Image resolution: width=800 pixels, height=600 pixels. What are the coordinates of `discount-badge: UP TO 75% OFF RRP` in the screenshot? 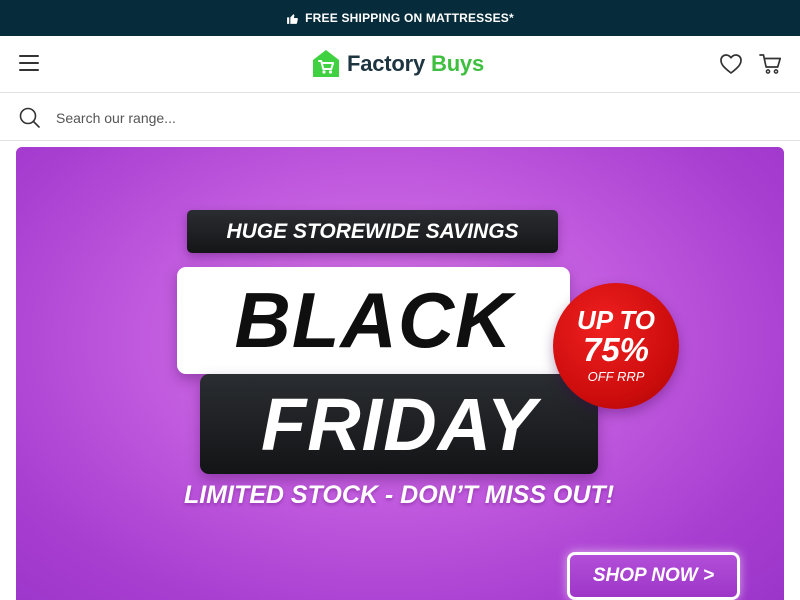 It's located at (616, 346).